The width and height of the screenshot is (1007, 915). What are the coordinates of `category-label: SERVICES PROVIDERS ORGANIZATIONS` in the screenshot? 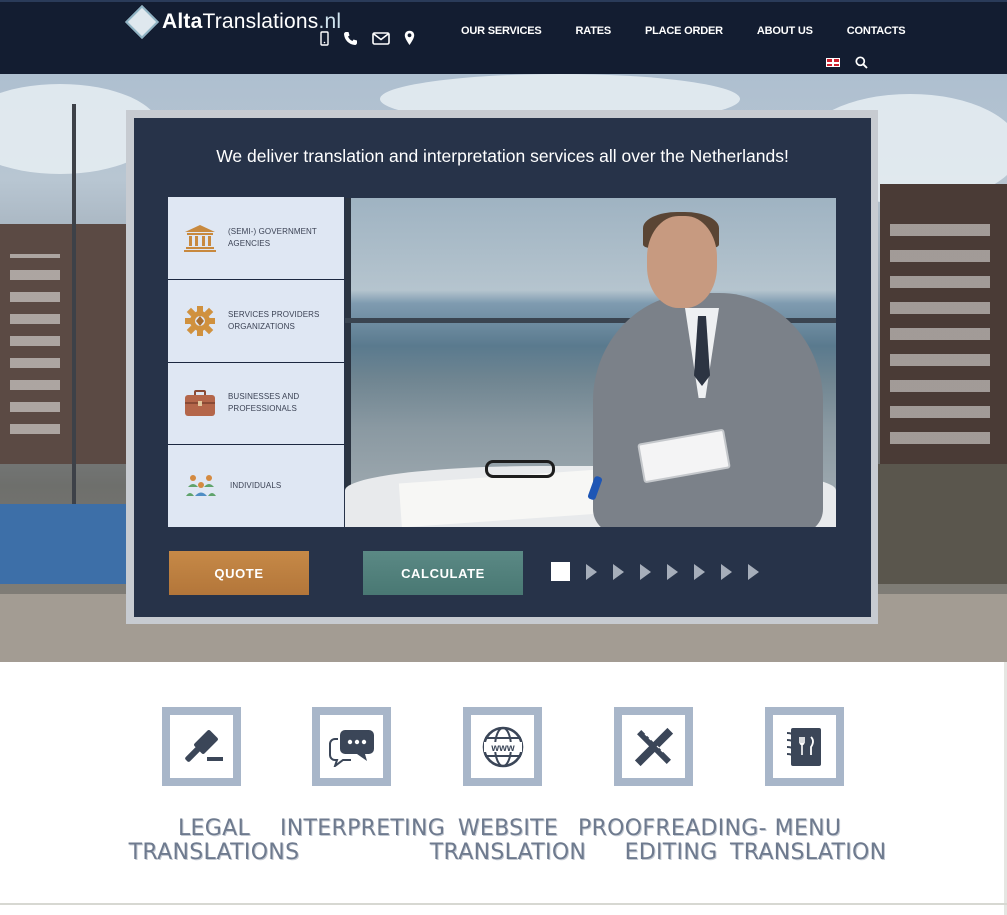 It's located at (274, 320).